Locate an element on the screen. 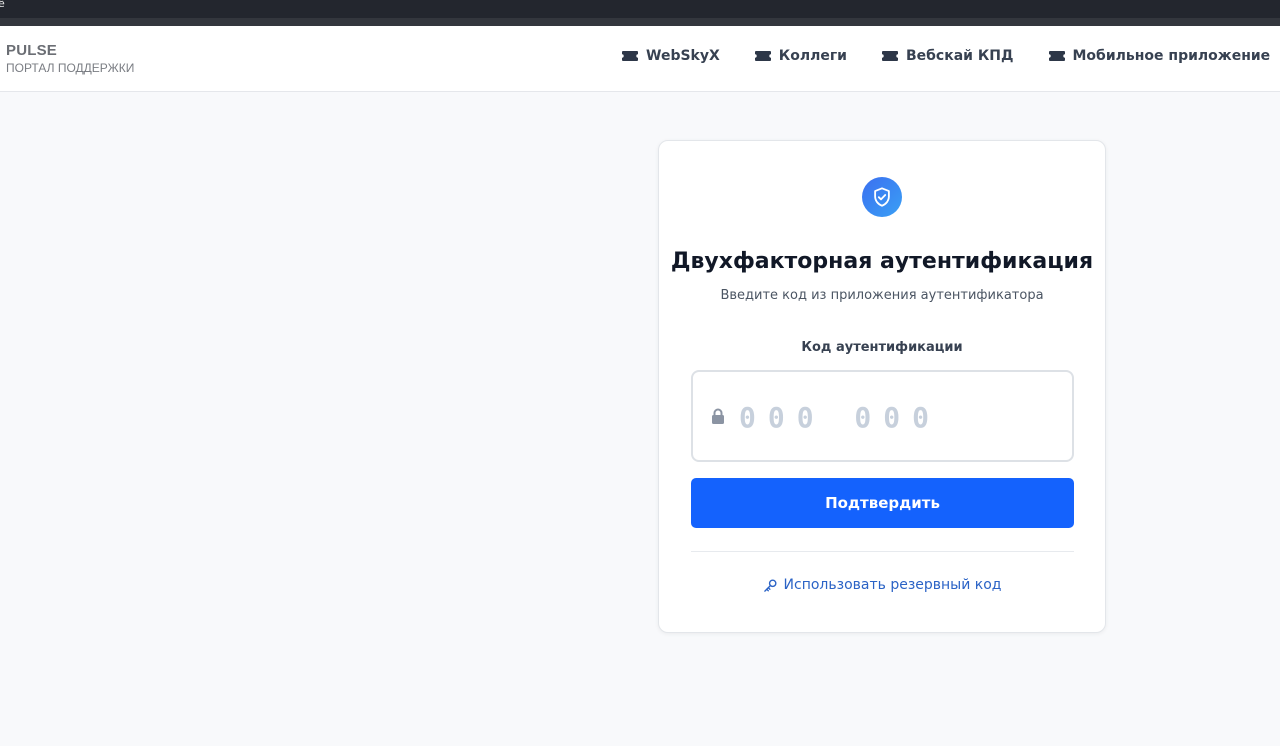 The height and width of the screenshot is (746, 1280). code-field-label: Код аутентификации is located at coordinates (882, 347).